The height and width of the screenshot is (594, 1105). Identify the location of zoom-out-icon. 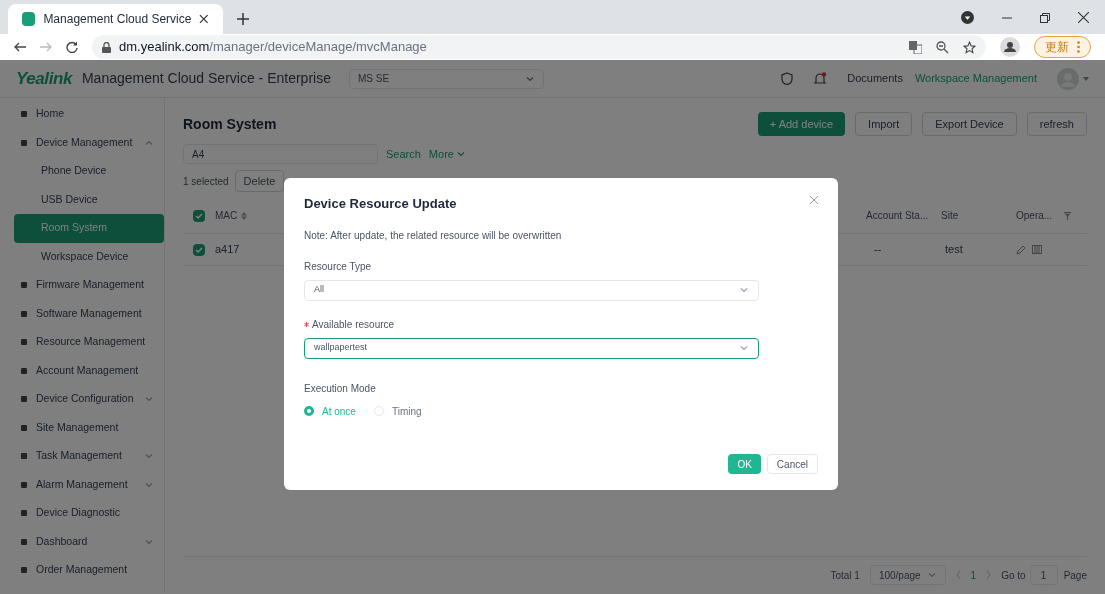
(942, 47).